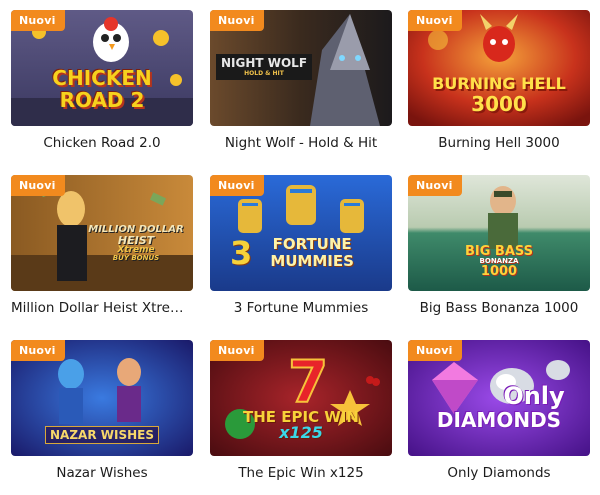  Describe the element at coordinates (102, 143) in the screenshot. I see `game-title: Chicken Road 2.0` at that location.